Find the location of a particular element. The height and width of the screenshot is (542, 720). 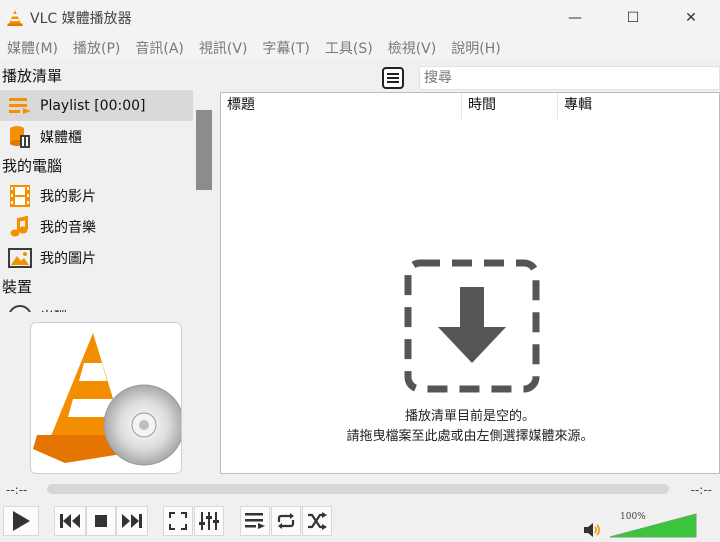

close-button: ✕ is located at coordinates (691, 18).